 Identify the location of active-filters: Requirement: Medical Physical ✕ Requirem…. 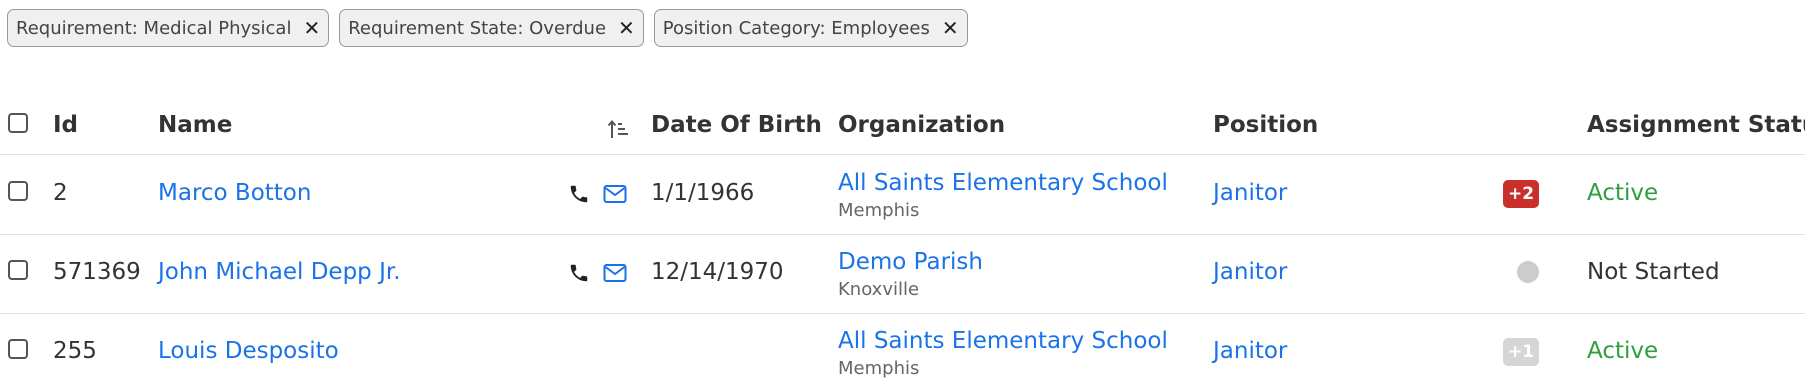
(487, 28).